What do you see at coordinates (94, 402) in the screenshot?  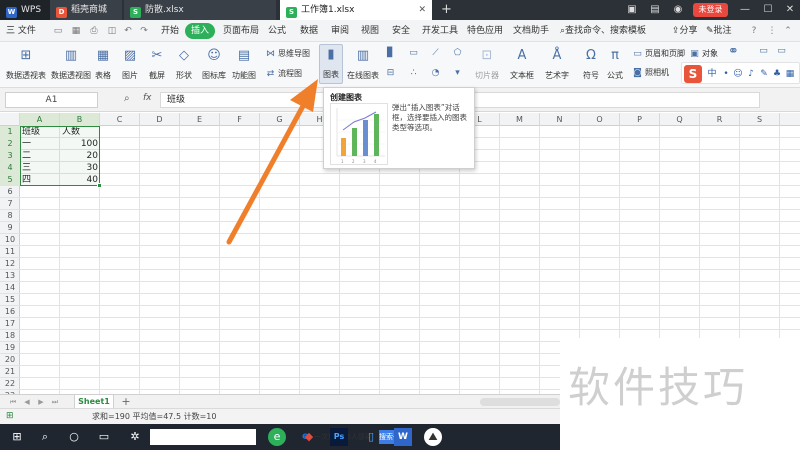 I see `sheet-tab-sheet1: Sheet1` at bounding box center [94, 402].